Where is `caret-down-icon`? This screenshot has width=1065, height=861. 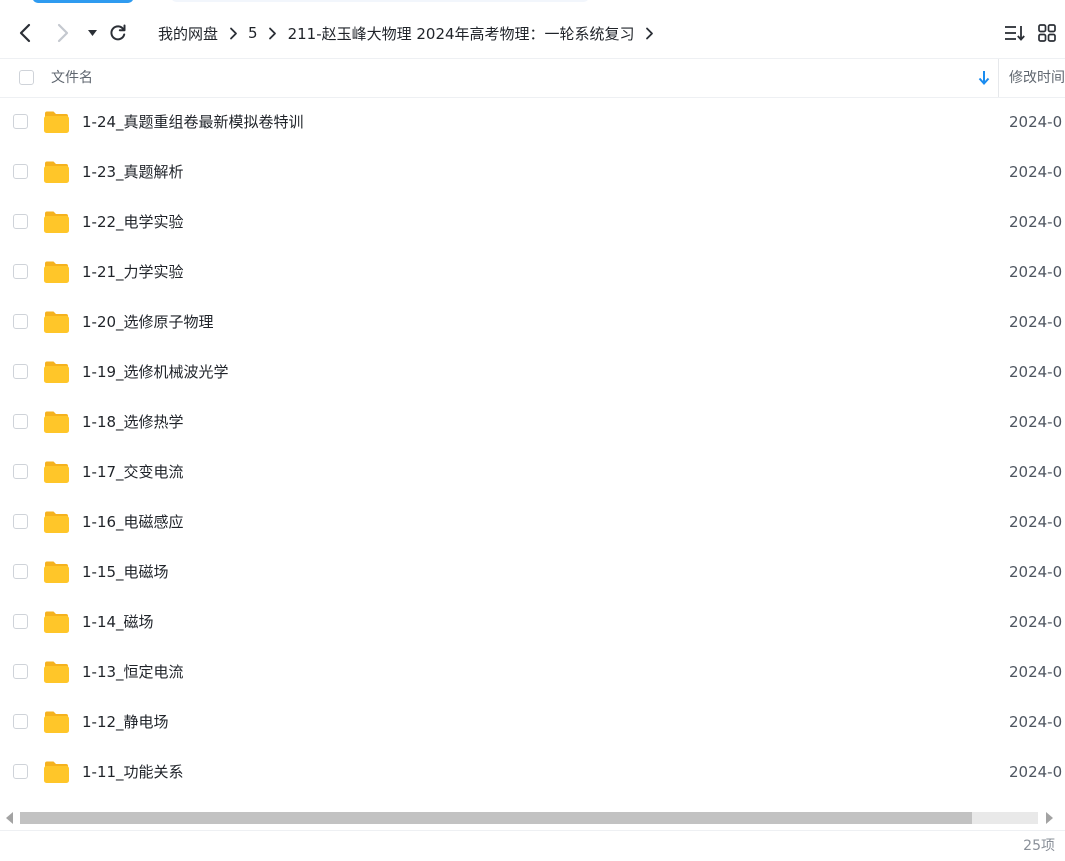 caret-down-icon is located at coordinates (92, 33).